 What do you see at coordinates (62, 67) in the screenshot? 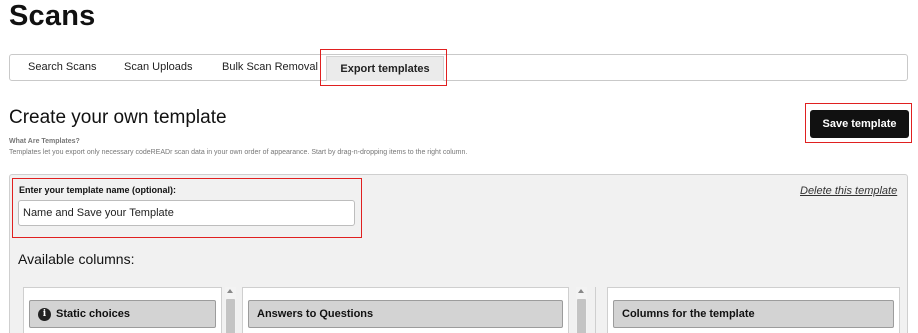
I see `tab-search-scans: Search Scans` at bounding box center [62, 67].